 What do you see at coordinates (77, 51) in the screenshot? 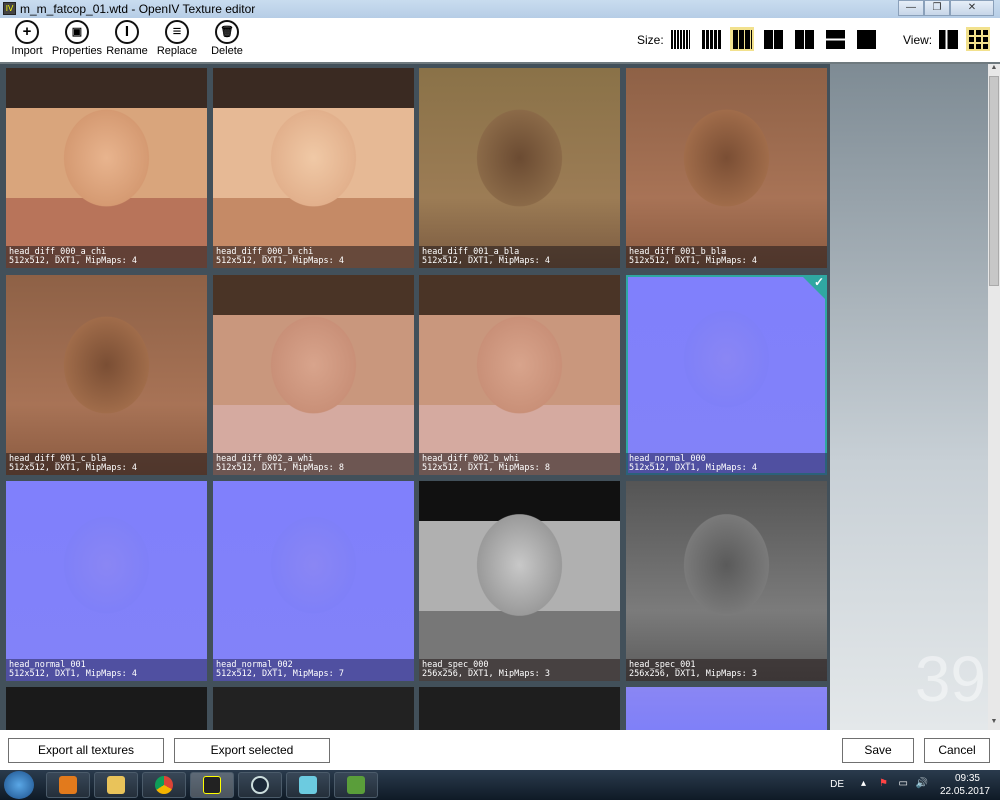
I see `properties-label: Properties` at bounding box center [77, 51].